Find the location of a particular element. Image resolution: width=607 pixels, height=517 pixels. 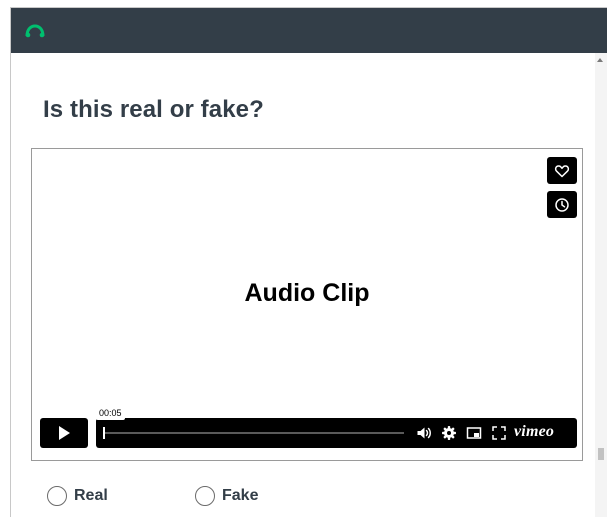

vimeo-logo: vimeo is located at coordinates (534, 432).